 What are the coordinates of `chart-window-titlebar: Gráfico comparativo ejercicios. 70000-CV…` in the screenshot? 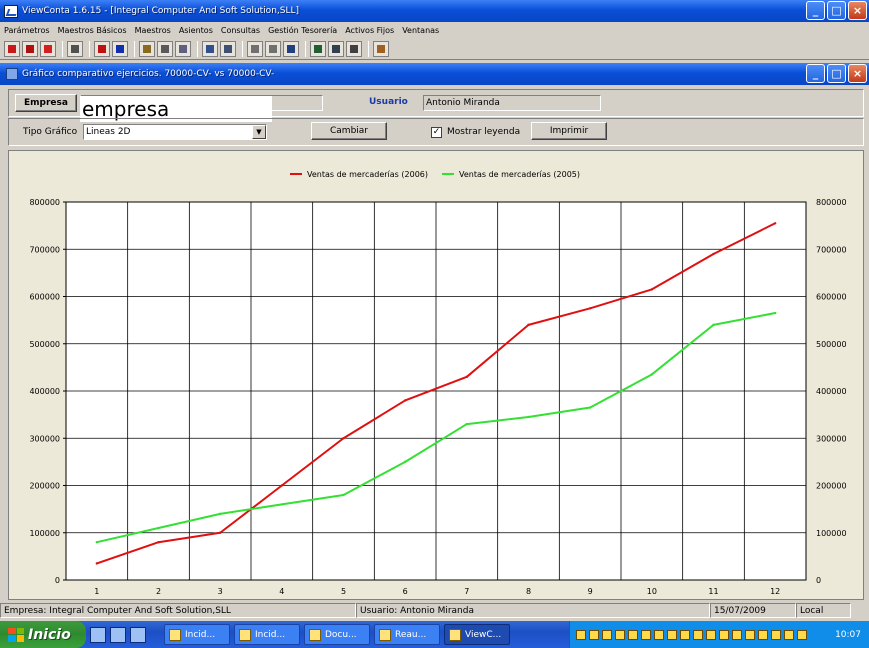 It's located at (434, 74).